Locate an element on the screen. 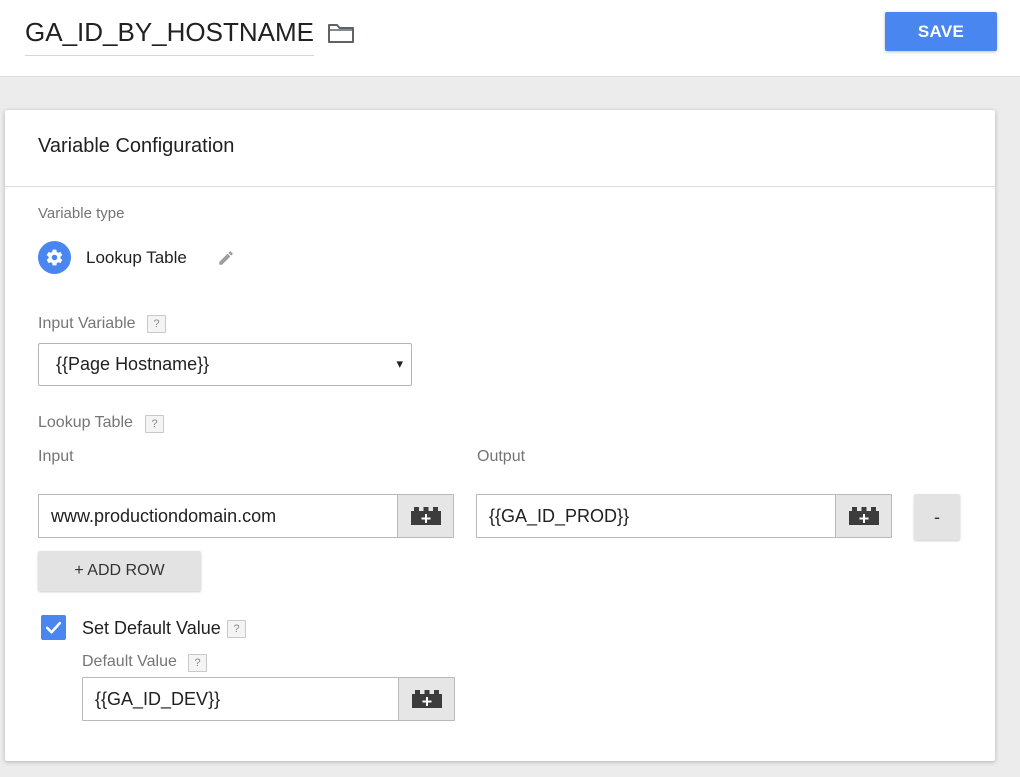 The width and height of the screenshot is (1020, 777). set-default-value-checkbox is located at coordinates (53, 627).